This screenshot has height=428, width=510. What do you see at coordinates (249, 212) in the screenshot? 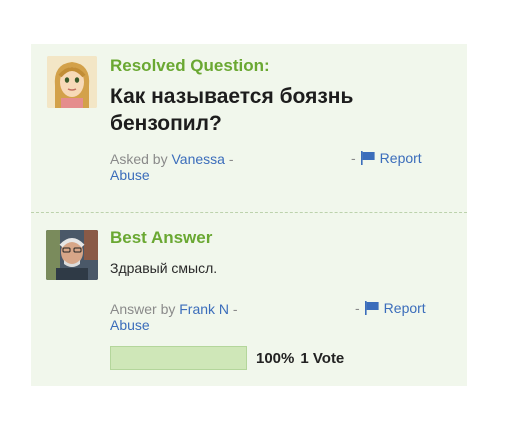
I see `section-divider` at bounding box center [249, 212].